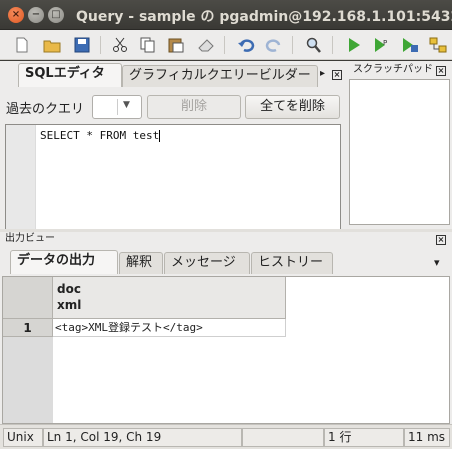  Describe the element at coordinates (382, 45) in the screenshot. I see `explain-icon: P` at that location.